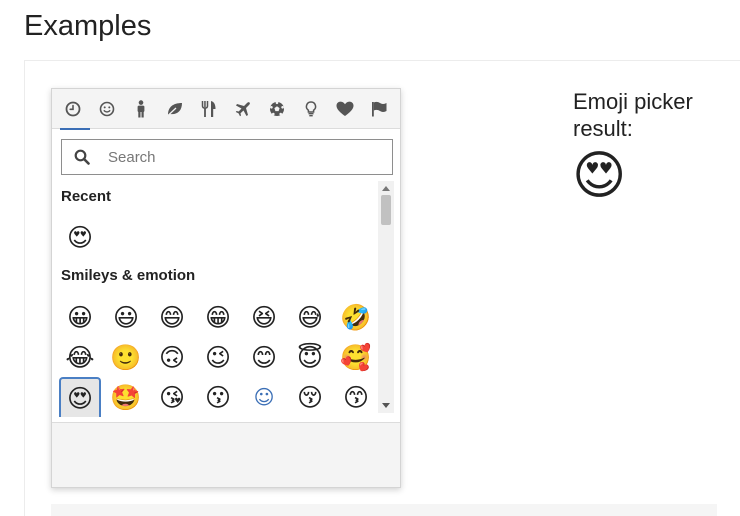  What do you see at coordinates (356, 317) in the screenshot?
I see `emoji-rofl: 🤣` at bounding box center [356, 317].